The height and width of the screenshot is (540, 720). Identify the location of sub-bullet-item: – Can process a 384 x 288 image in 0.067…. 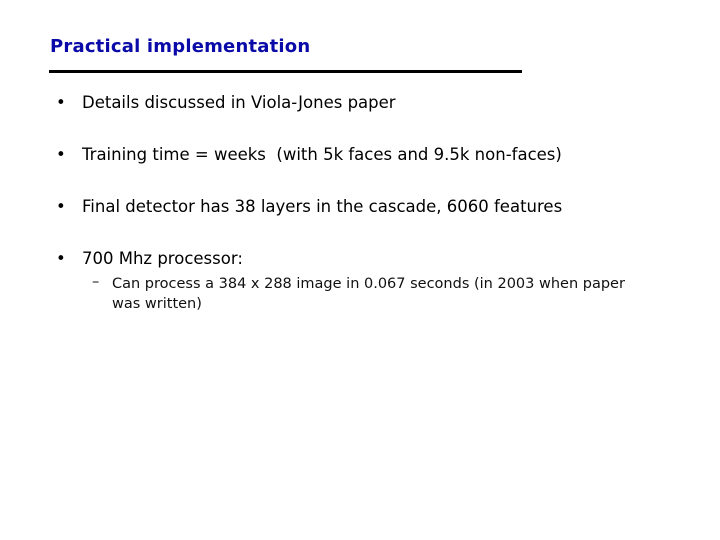
(372, 294).